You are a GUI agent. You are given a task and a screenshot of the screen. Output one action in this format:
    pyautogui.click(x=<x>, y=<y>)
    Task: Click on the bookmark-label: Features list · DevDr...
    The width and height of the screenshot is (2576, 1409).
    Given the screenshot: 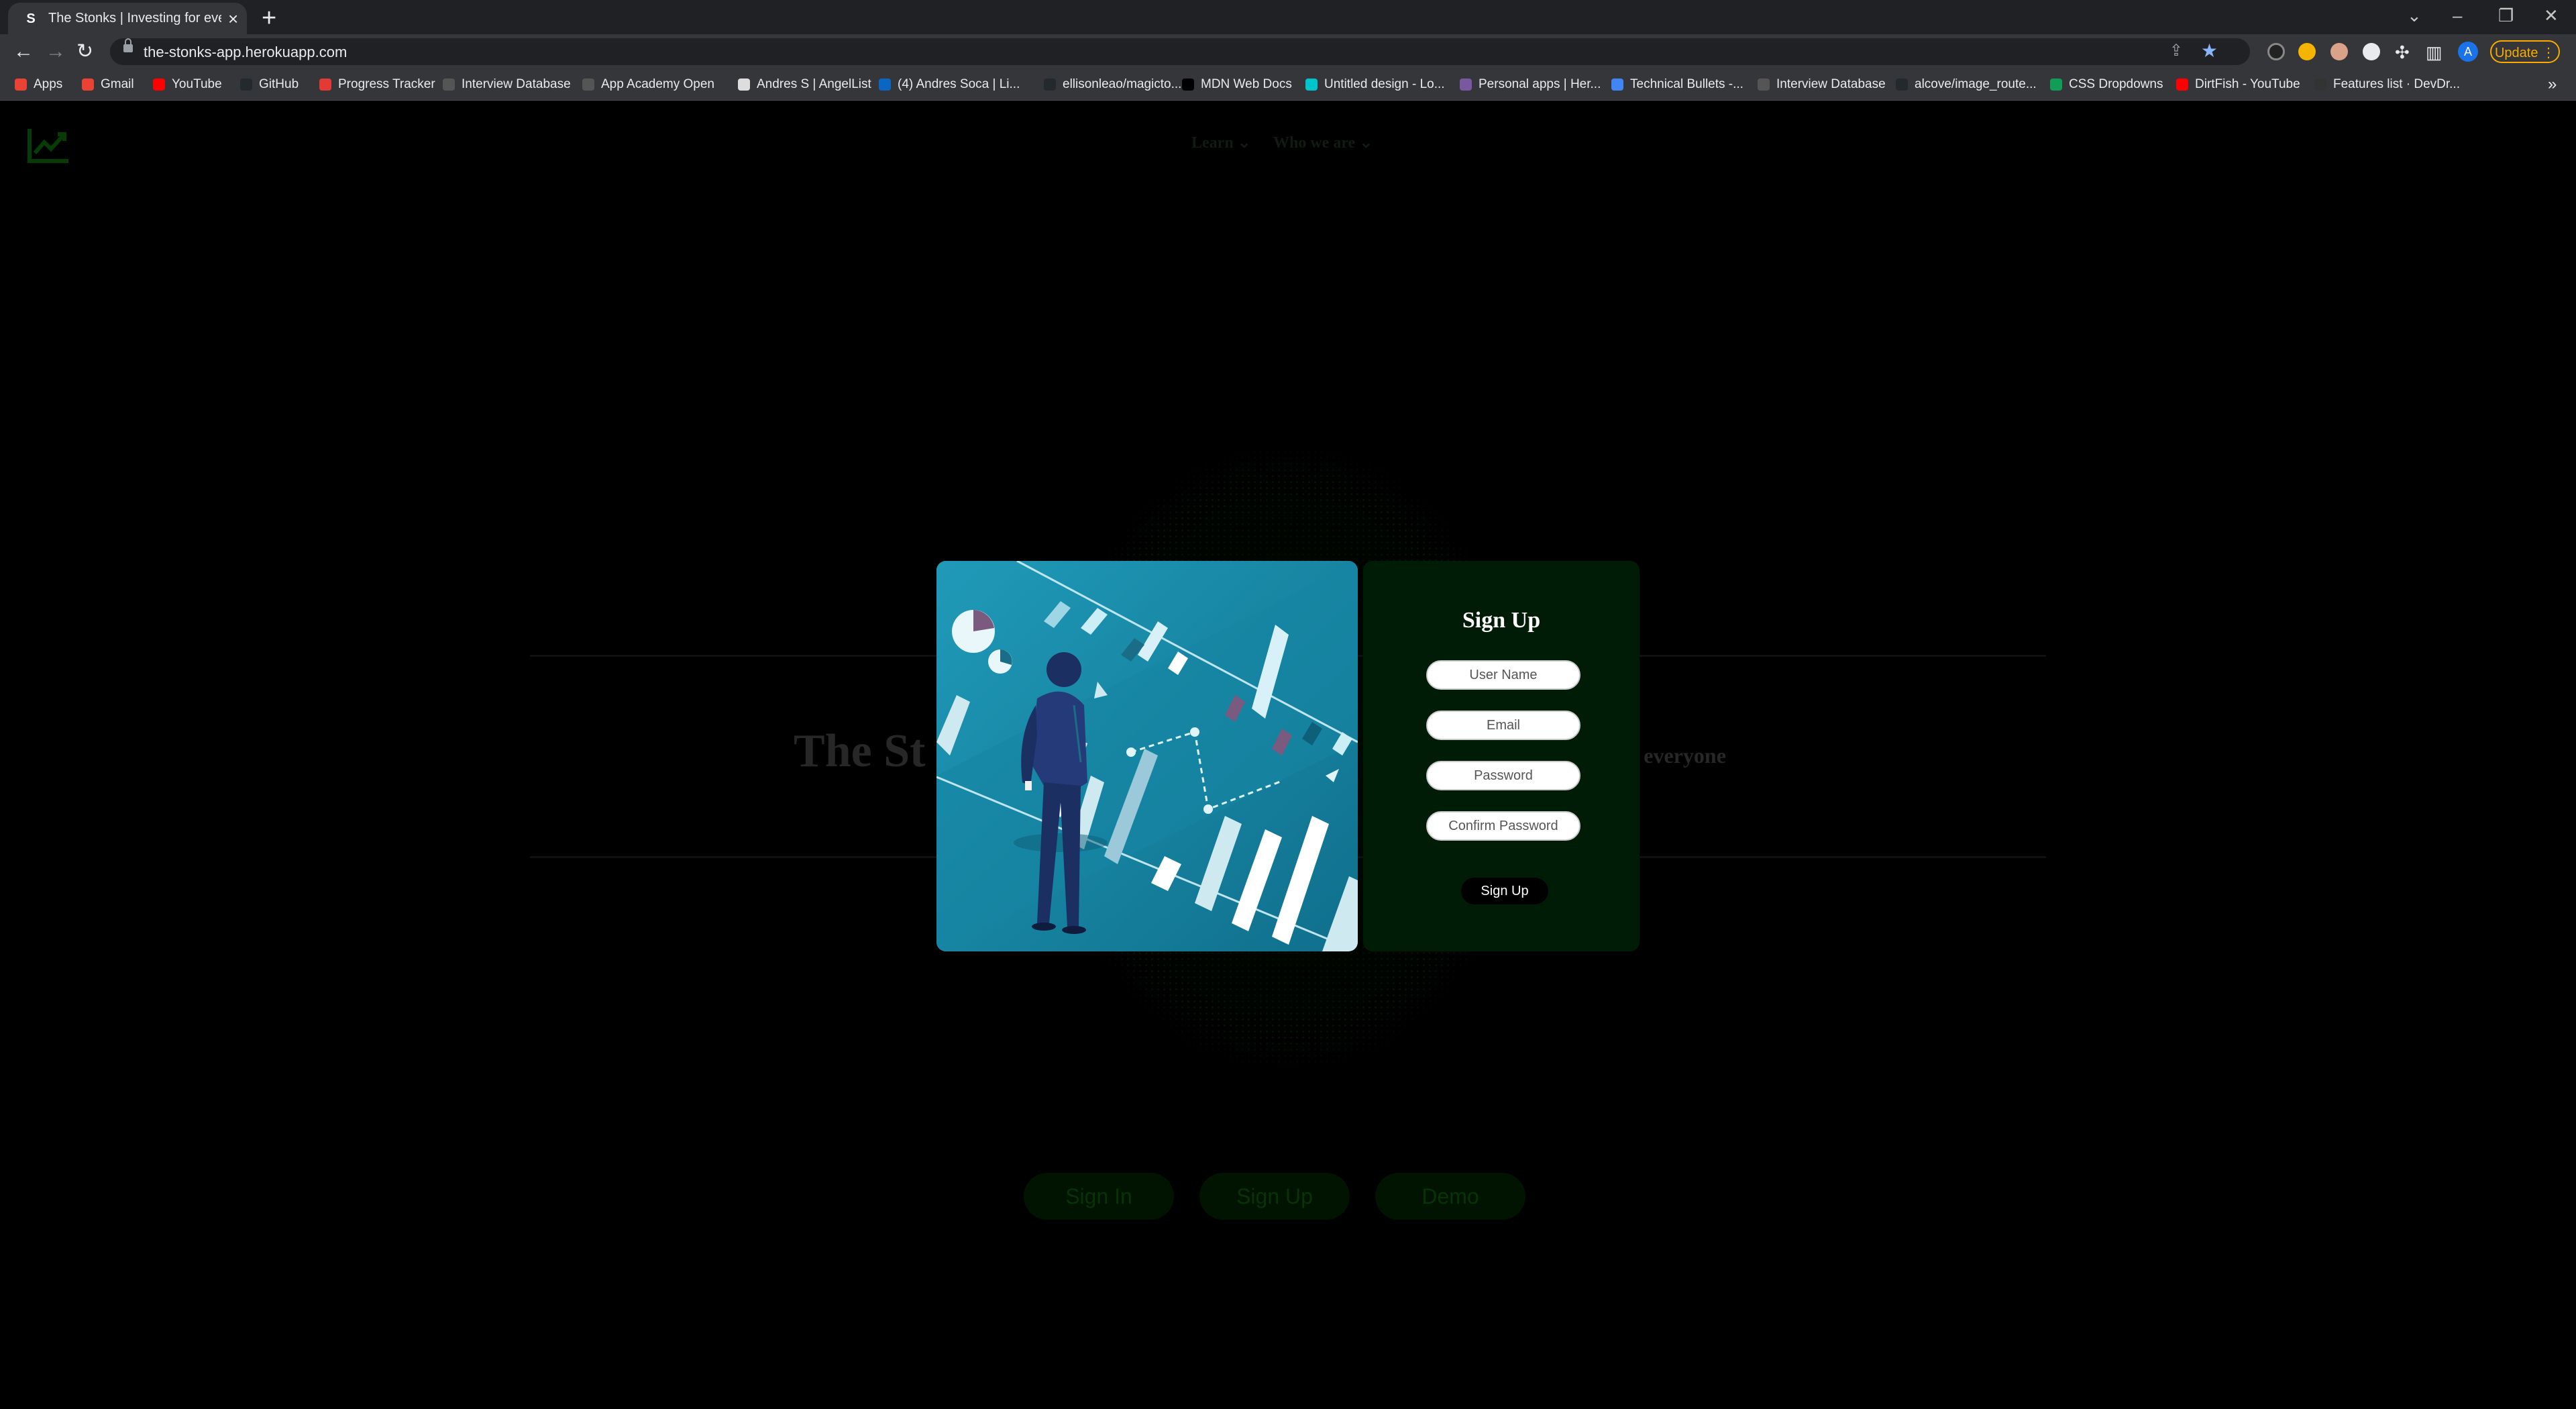 What is the action you would take?
    pyautogui.click(x=2396, y=84)
    